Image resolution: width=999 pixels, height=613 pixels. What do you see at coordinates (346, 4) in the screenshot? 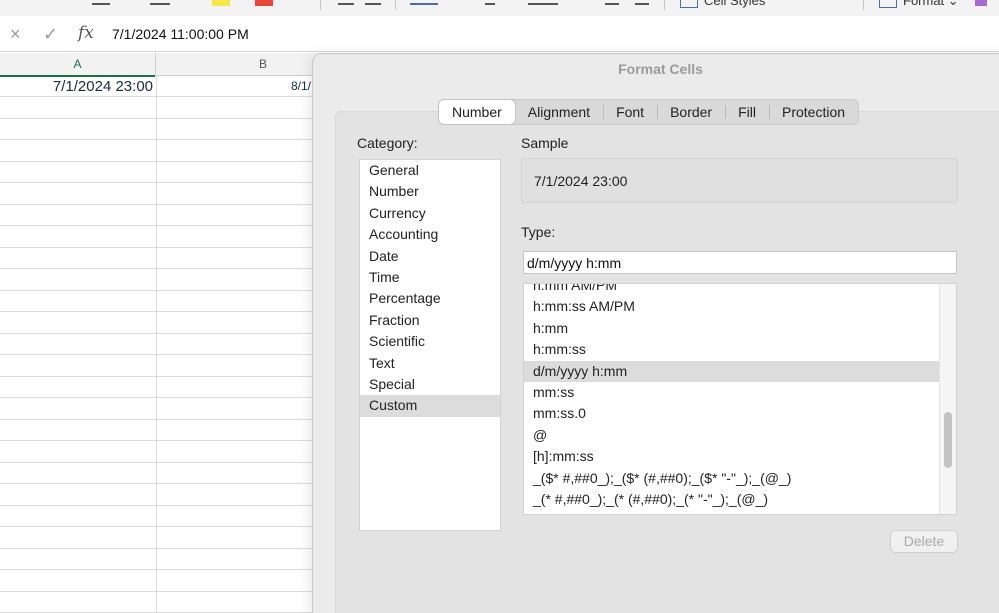
I see `decrease-indent-icon` at bounding box center [346, 4].